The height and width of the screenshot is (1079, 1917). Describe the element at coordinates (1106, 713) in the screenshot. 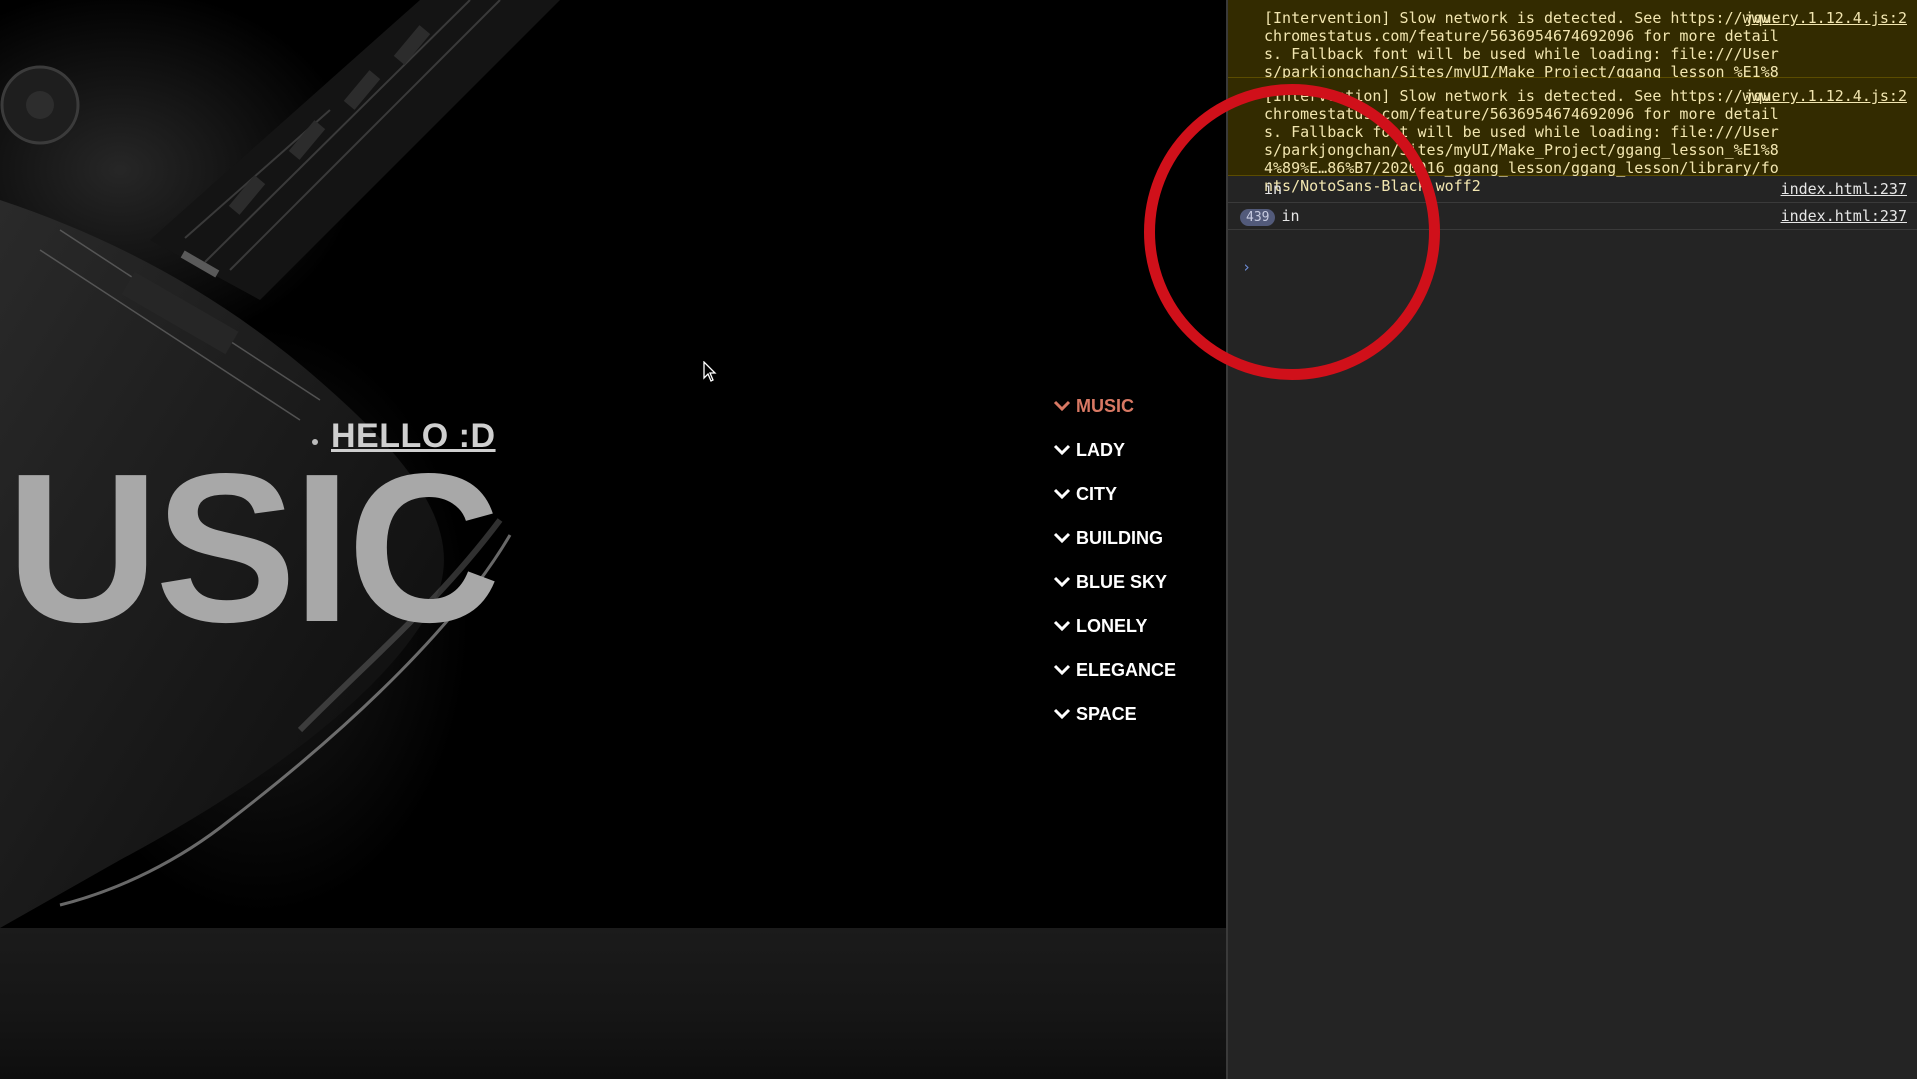

I see `menu-item-label: SPACE` at that location.